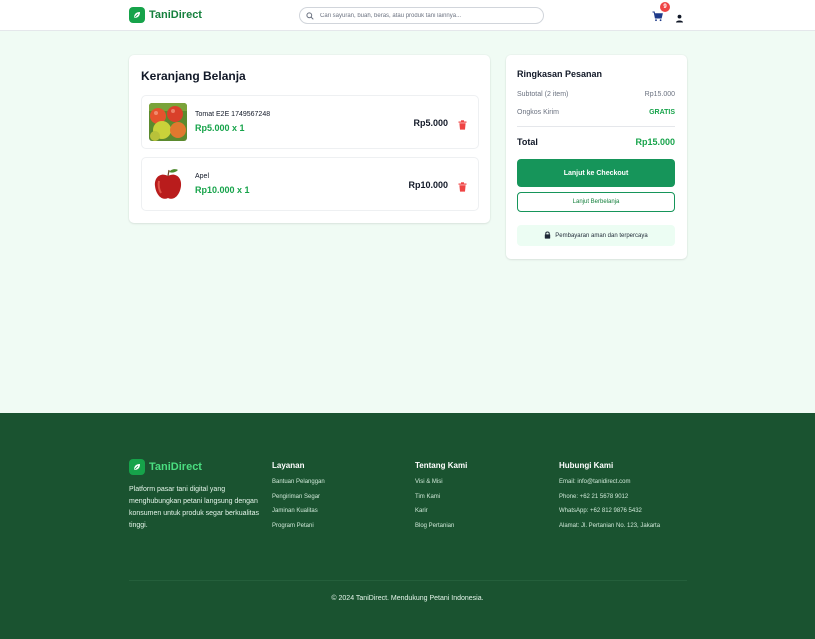  What do you see at coordinates (595, 482) in the screenshot?
I see `contact-email: Email: info@tanidirect.com` at bounding box center [595, 482].